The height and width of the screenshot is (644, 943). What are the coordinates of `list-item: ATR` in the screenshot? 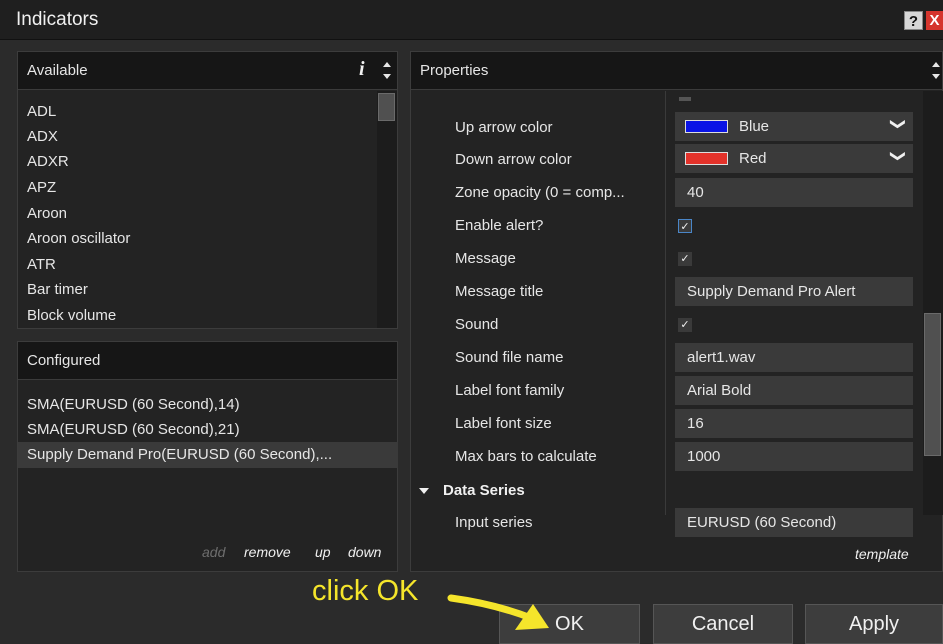 It's located at (41, 264).